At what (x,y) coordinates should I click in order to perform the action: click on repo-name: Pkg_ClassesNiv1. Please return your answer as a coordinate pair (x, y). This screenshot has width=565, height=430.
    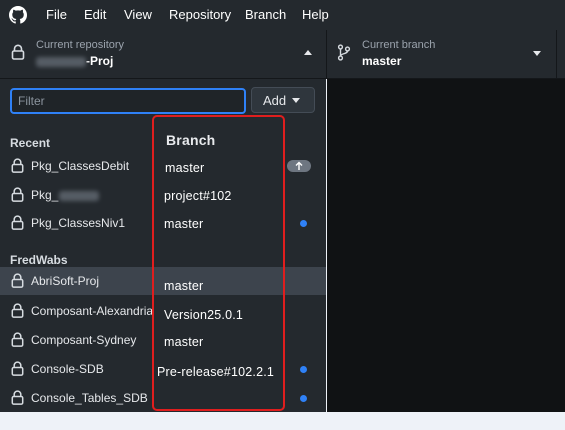
    Looking at the image, I should click on (78, 223).